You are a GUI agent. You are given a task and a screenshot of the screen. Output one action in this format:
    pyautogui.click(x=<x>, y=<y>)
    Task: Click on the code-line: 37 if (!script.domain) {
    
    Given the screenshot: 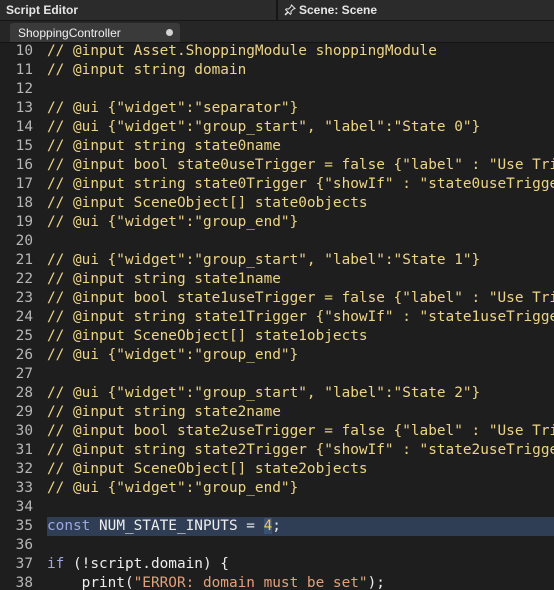 What is the action you would take?
    pyautogui.click(x=277, y=564)
    